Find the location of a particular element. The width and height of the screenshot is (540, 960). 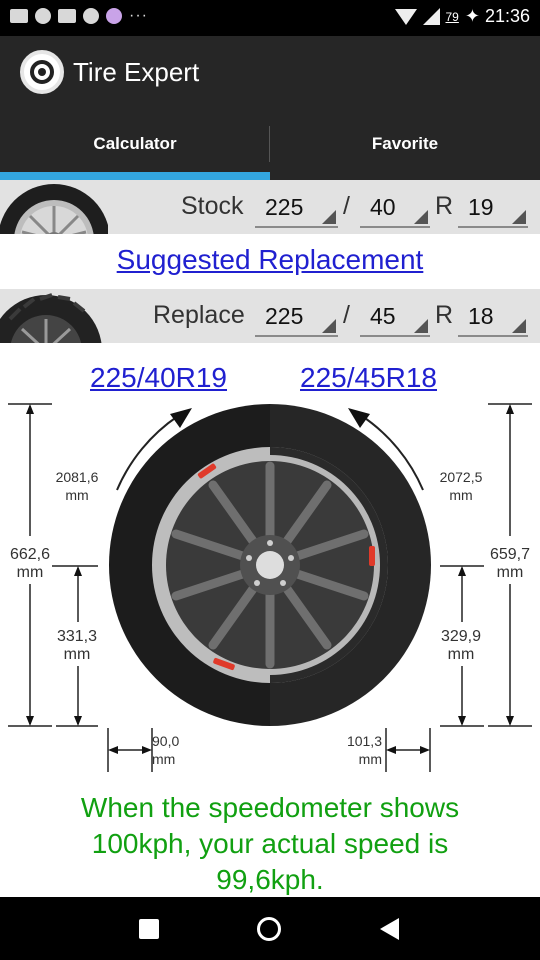

replace-tire-image is located at coordinates (54, 316).